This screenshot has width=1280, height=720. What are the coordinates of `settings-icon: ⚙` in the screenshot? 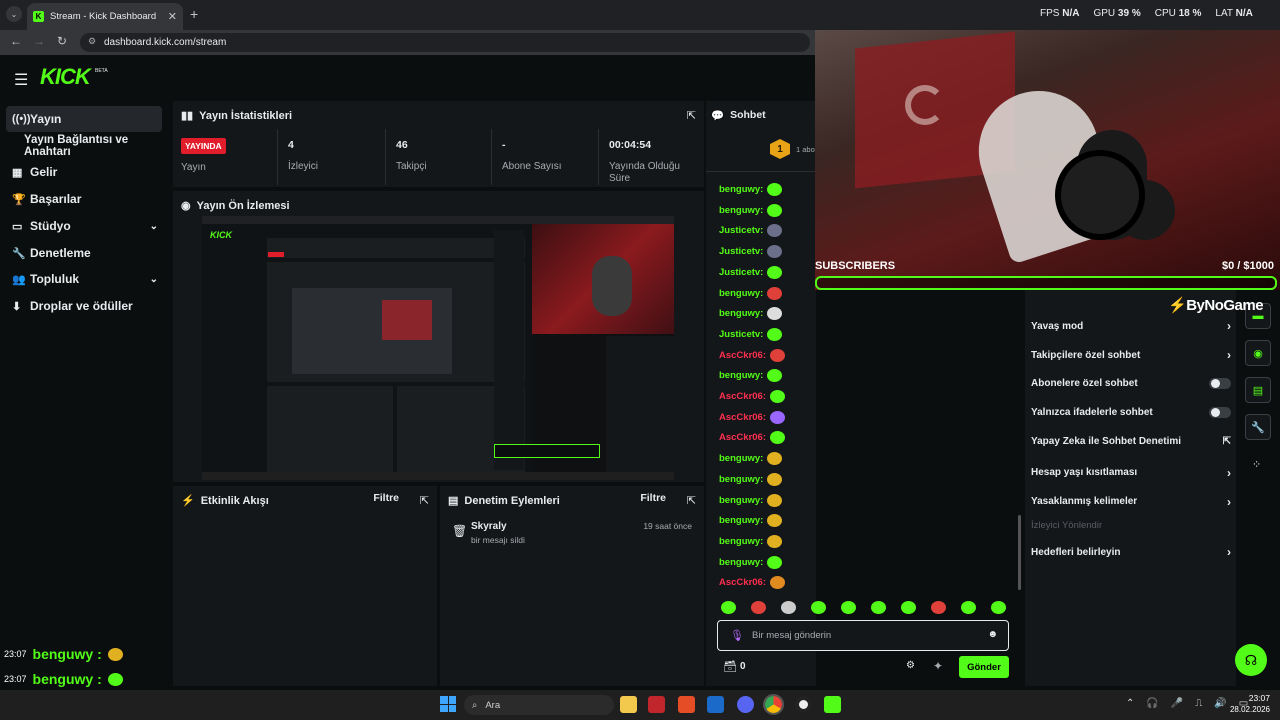 It's located at (910, 665).